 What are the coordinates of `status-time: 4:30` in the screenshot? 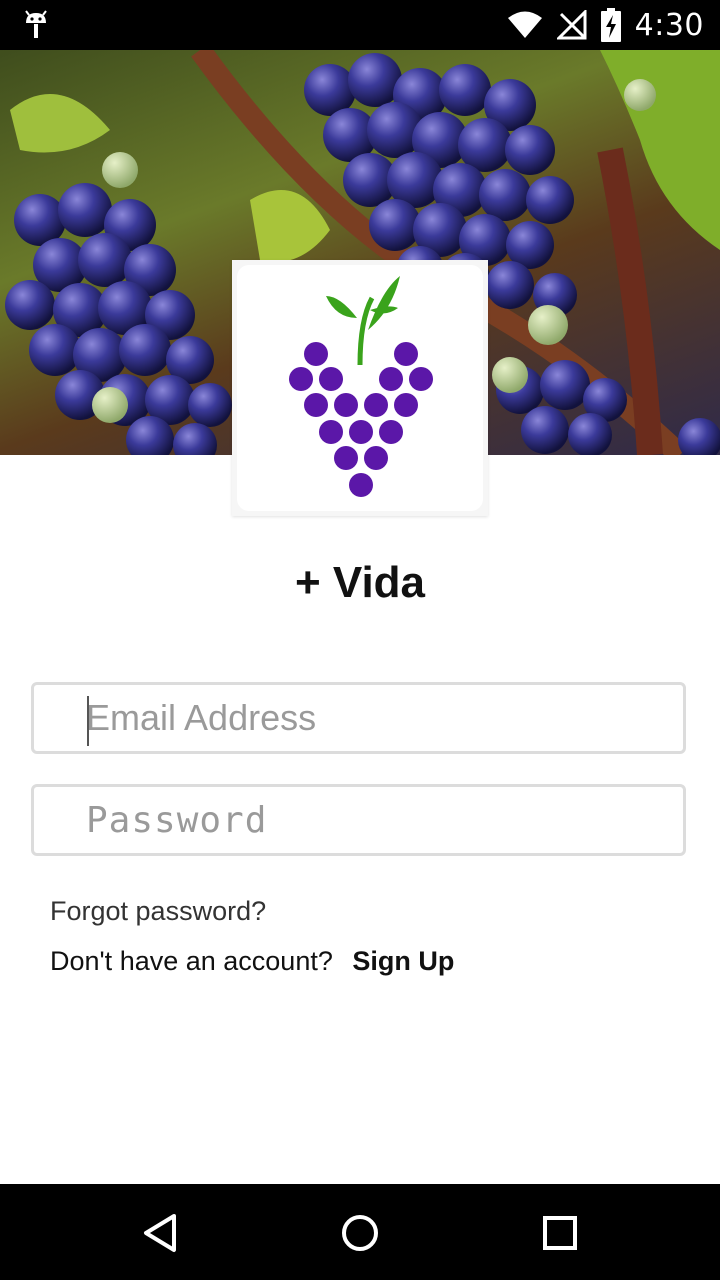 It's located at (669, 25).